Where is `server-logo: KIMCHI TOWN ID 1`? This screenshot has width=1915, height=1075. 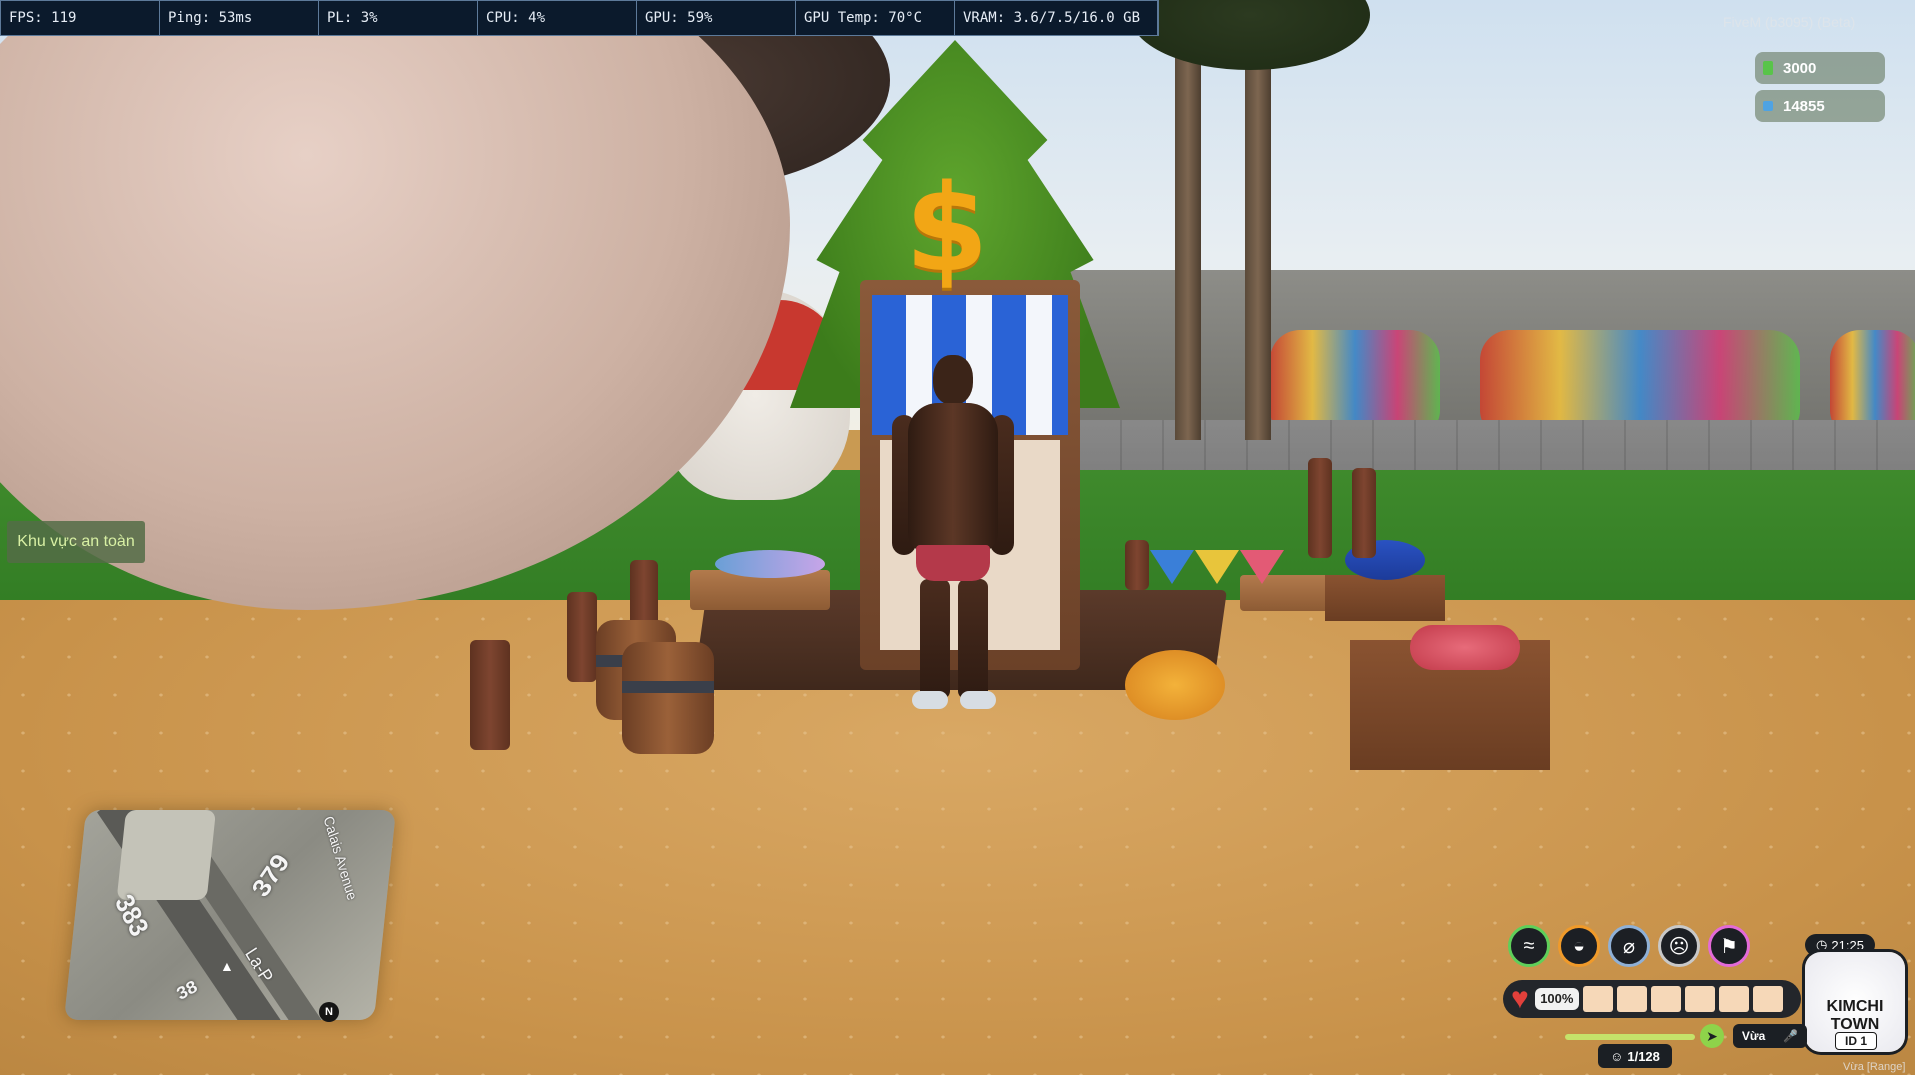
server-logo: KIMCHI TOWN ID 1 is located at coordinates (1855, 1002).